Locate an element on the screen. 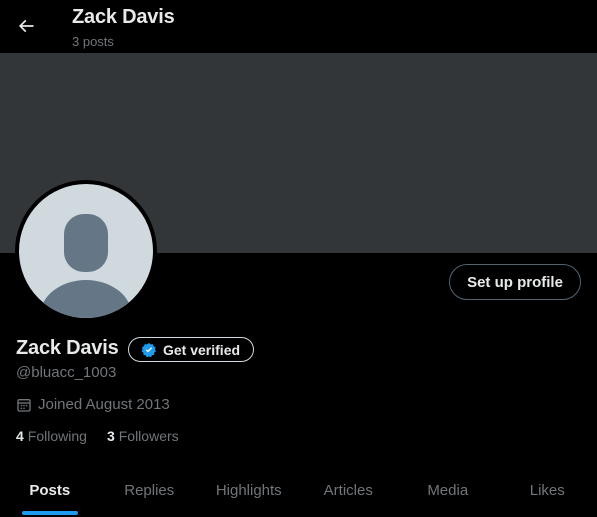 This screenshot has width=597, height=517. tab-label: Posts is located at coordinates (50, 490).